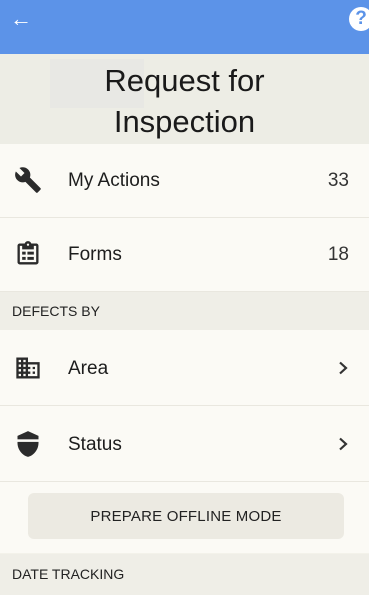 The width and height of the screenshot is (369, 595). I want to click on arrow-left-icon: ←, so click(21, 19).